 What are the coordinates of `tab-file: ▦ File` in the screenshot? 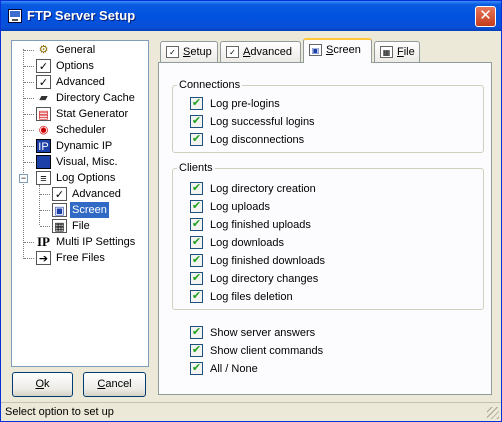 It's located at (397, 51).